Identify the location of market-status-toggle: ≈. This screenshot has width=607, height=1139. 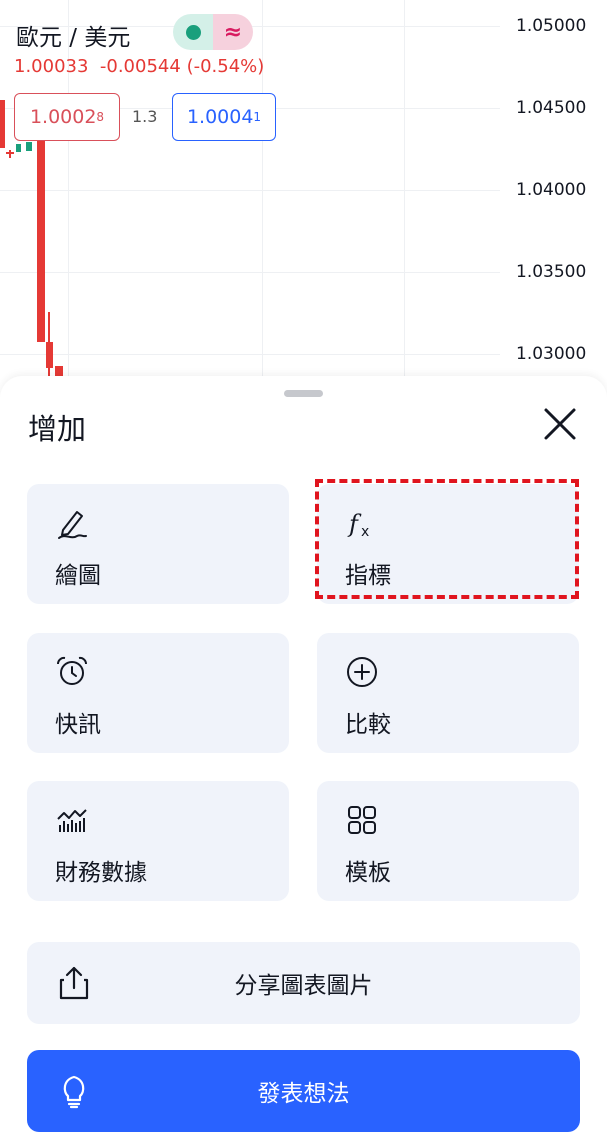
(213, 32).